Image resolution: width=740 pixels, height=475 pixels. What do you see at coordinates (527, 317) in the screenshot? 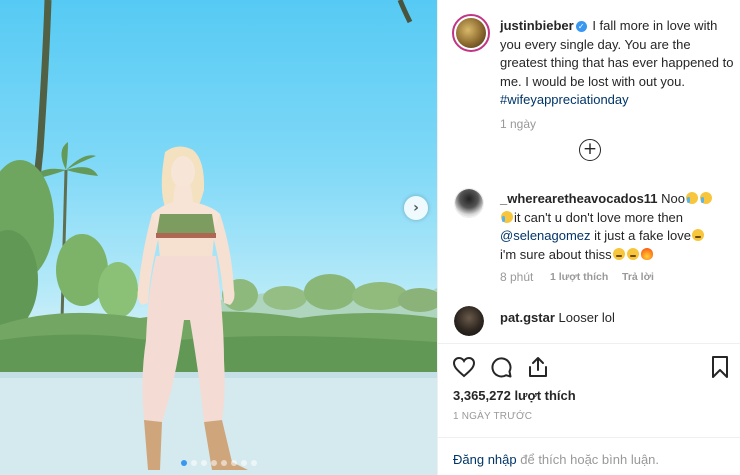
I see `comment-username: pat.gstar` at bounding box center [527, 317].